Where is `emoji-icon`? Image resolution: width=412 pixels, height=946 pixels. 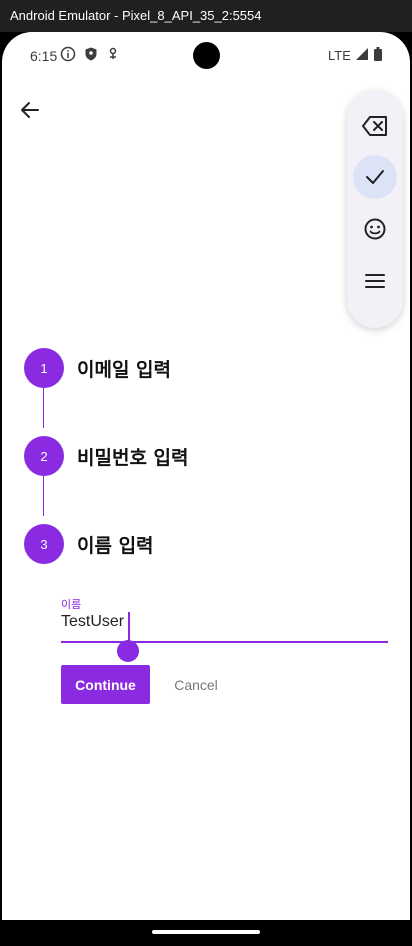 emoji-icon is located at coordinates (375, 229).